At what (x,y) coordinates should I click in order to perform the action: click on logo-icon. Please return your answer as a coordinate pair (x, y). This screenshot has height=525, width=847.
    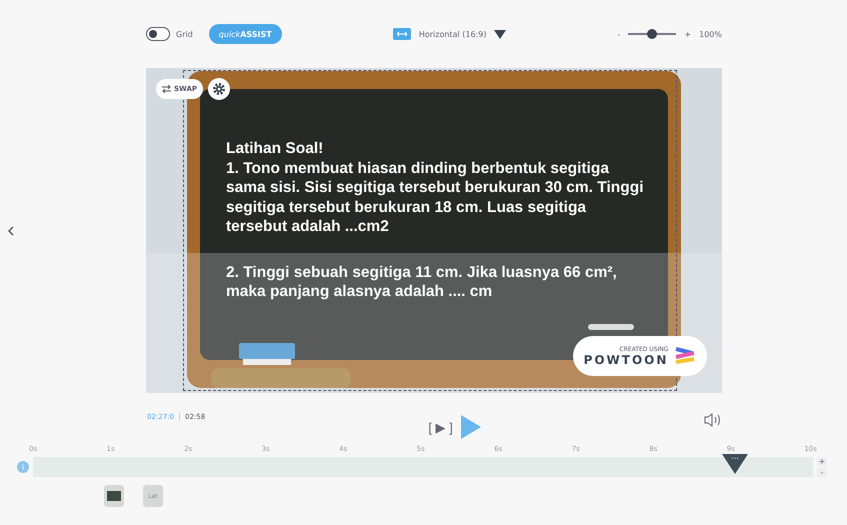
    Looking at the image, I should click on (685, 356).